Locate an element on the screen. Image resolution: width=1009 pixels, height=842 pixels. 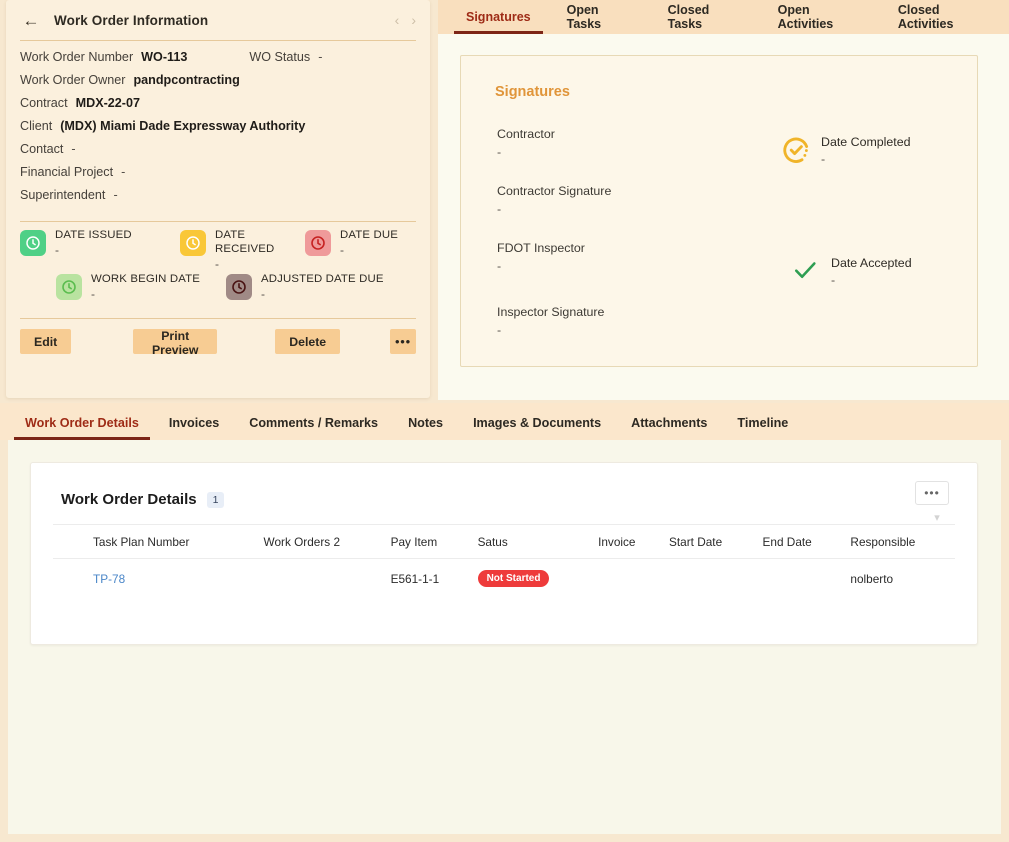
tab-invoices: Invoices is located at coordinates (194, 423).